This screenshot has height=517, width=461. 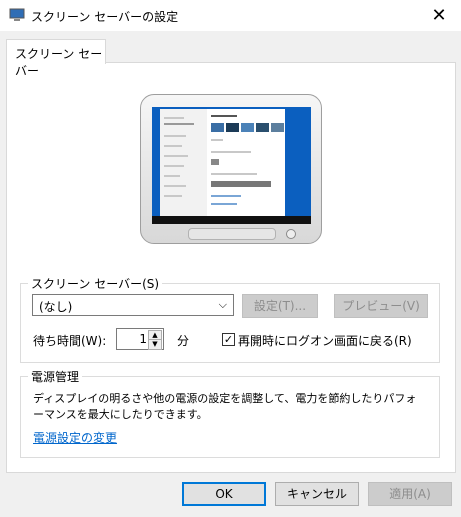 I want to click on screensaver-group-label: スクリーン セーバー(S), so click(x=95, y=283).